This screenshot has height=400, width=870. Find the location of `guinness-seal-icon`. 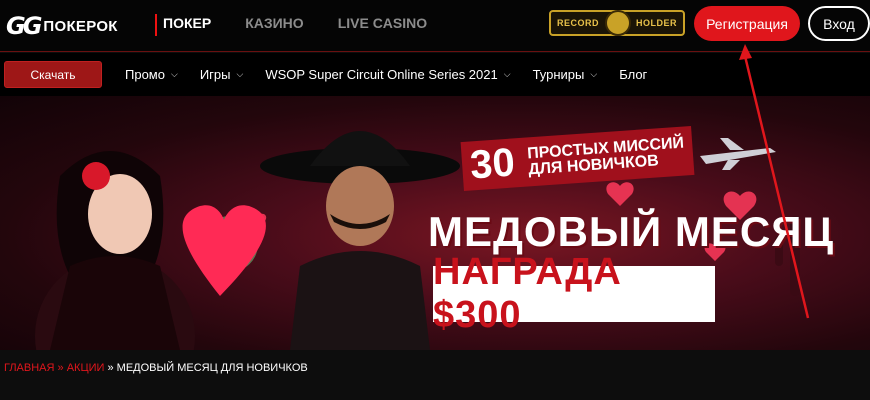

guinness-seal-icon is located at coordinates (617, 23).